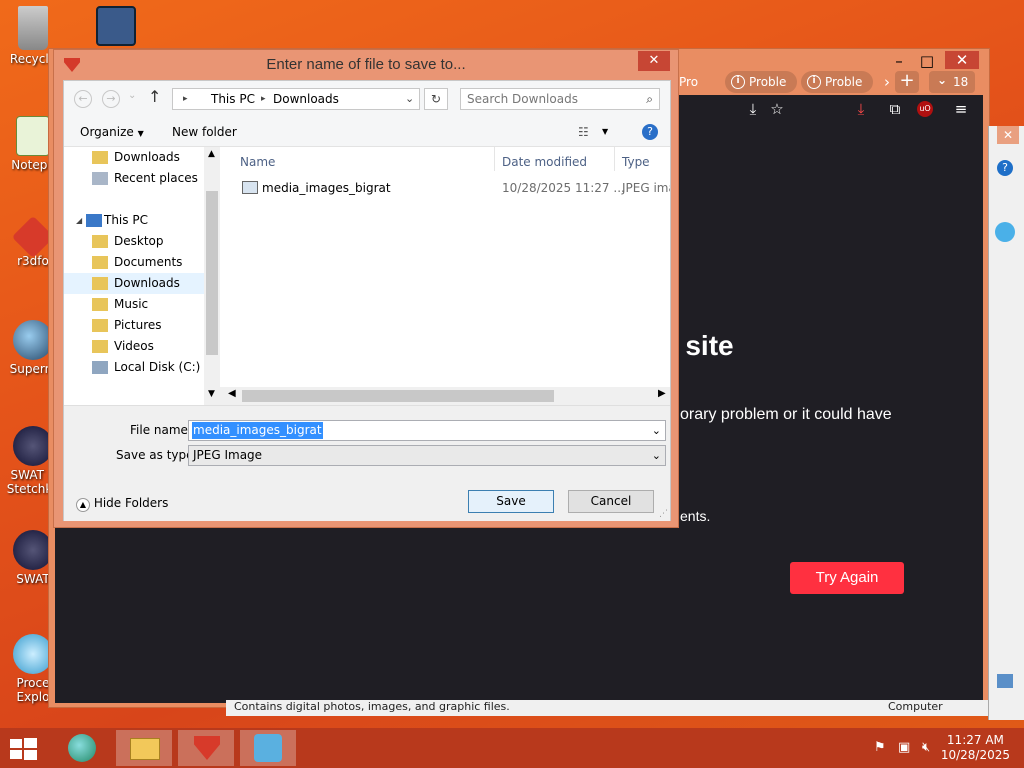 The width and height of the screenshot is (1024, 768). Describe the element at coordinates (611, 501) in the screenshot. I see `cancel-button: Cancel` at that location.